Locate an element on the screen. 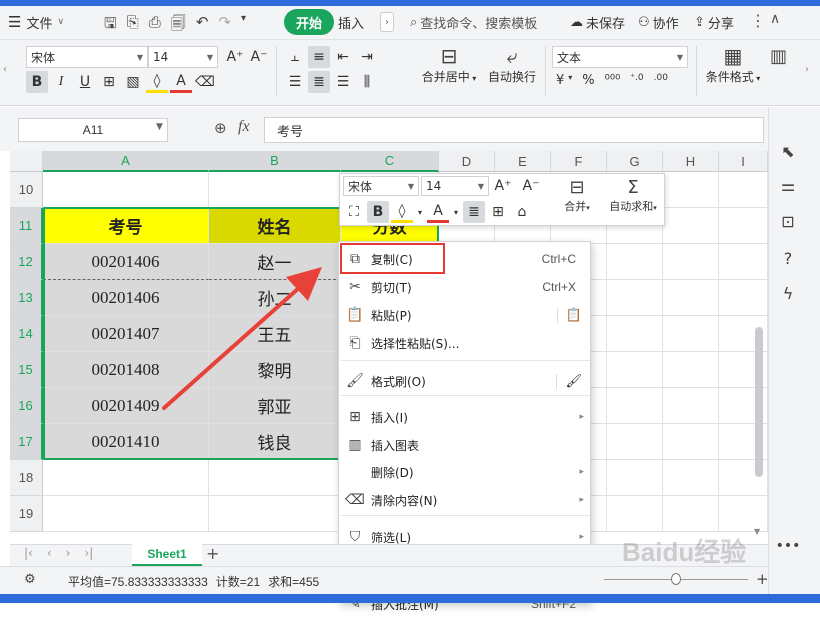 Image resolution: width=820 pixels, height=618 pixels. mini-merge-button: ⊟ 合并▾ is located at coordinates (577, 195).